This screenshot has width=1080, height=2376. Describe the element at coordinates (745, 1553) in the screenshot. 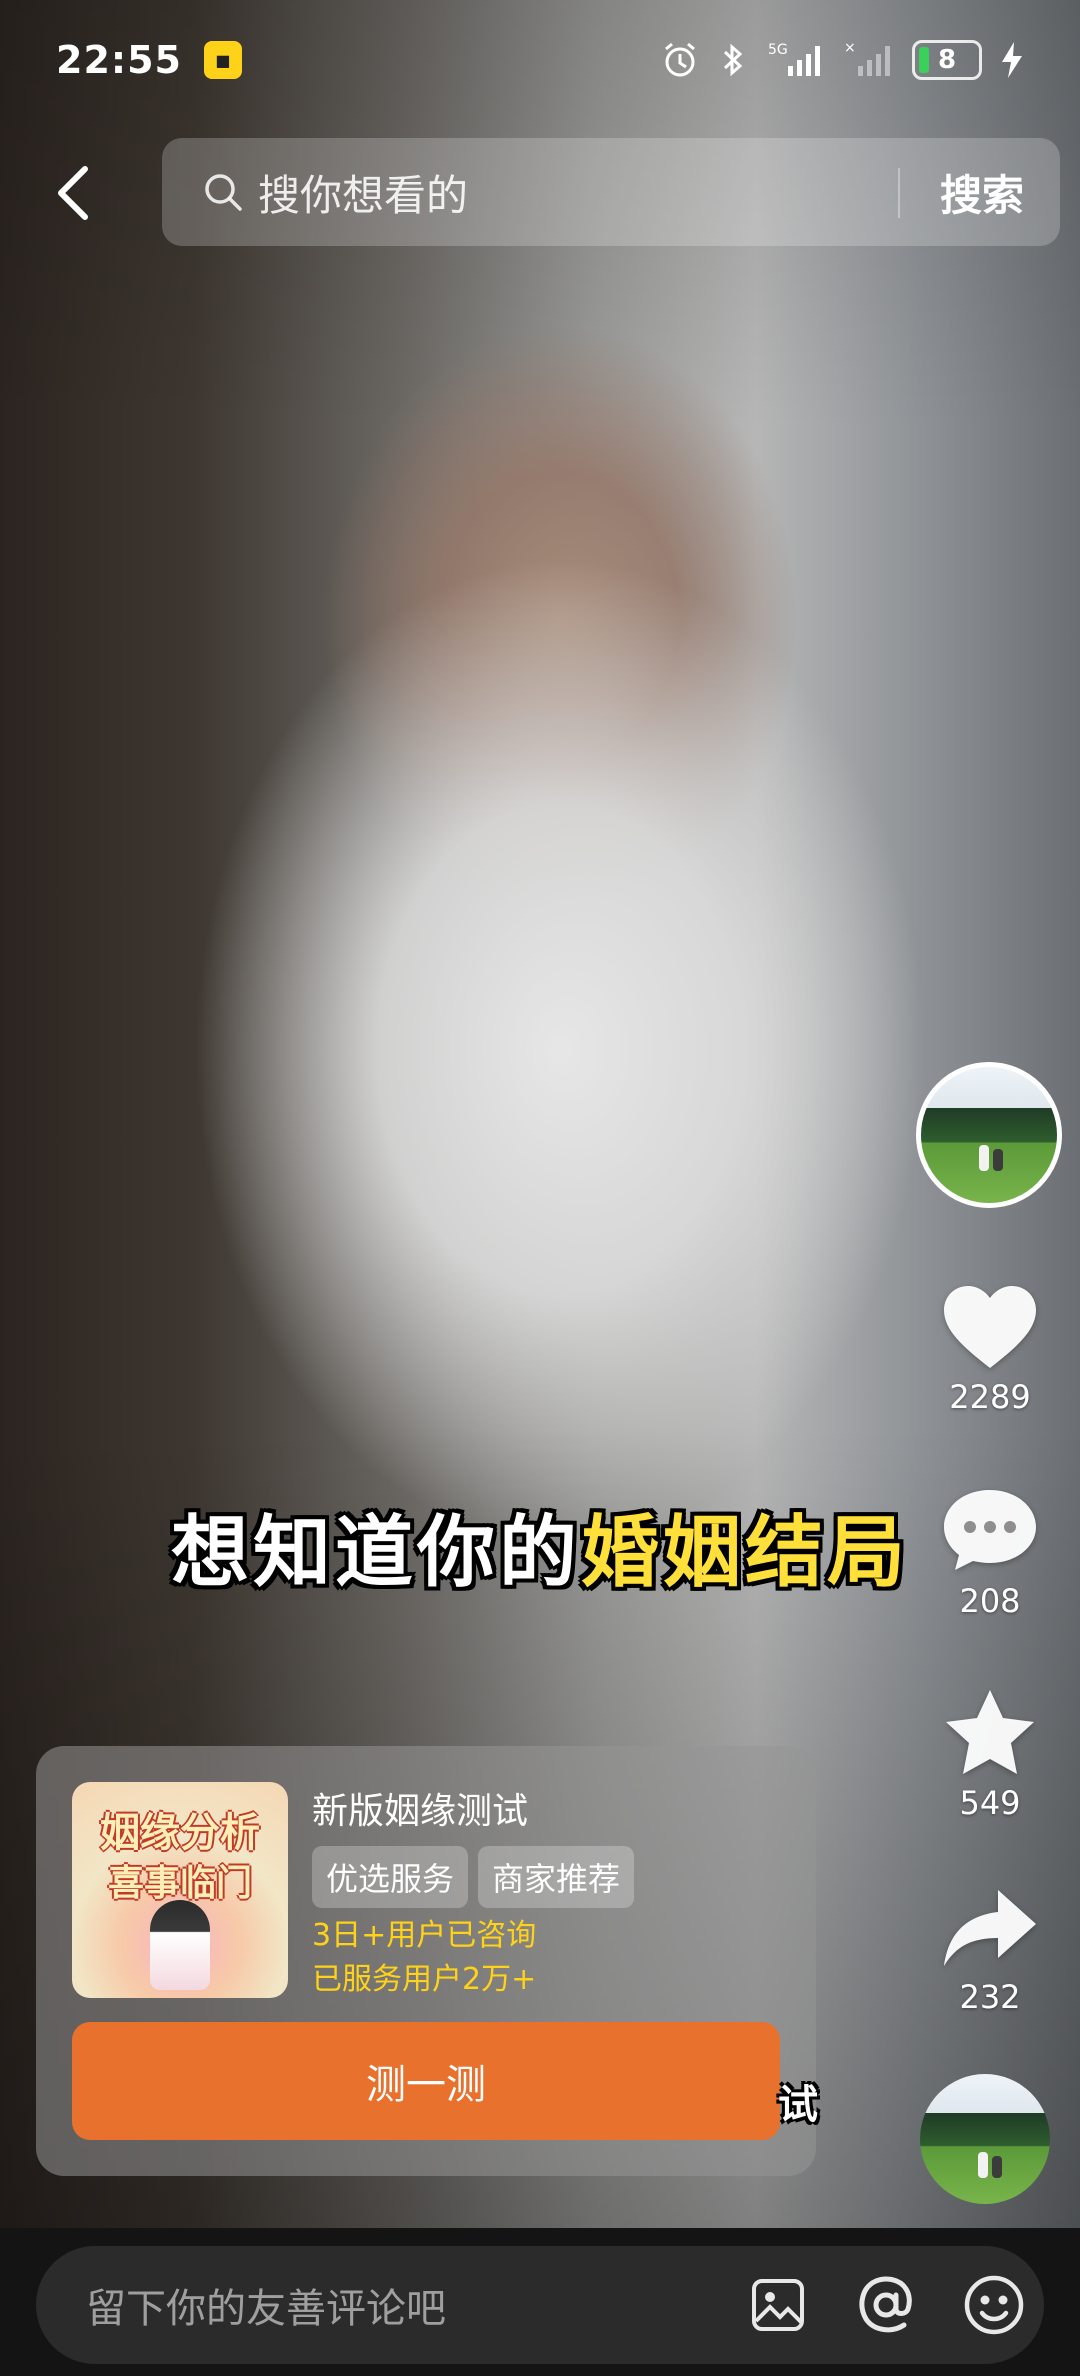

I see `caption-highlight: 婚姻结局` at that location.